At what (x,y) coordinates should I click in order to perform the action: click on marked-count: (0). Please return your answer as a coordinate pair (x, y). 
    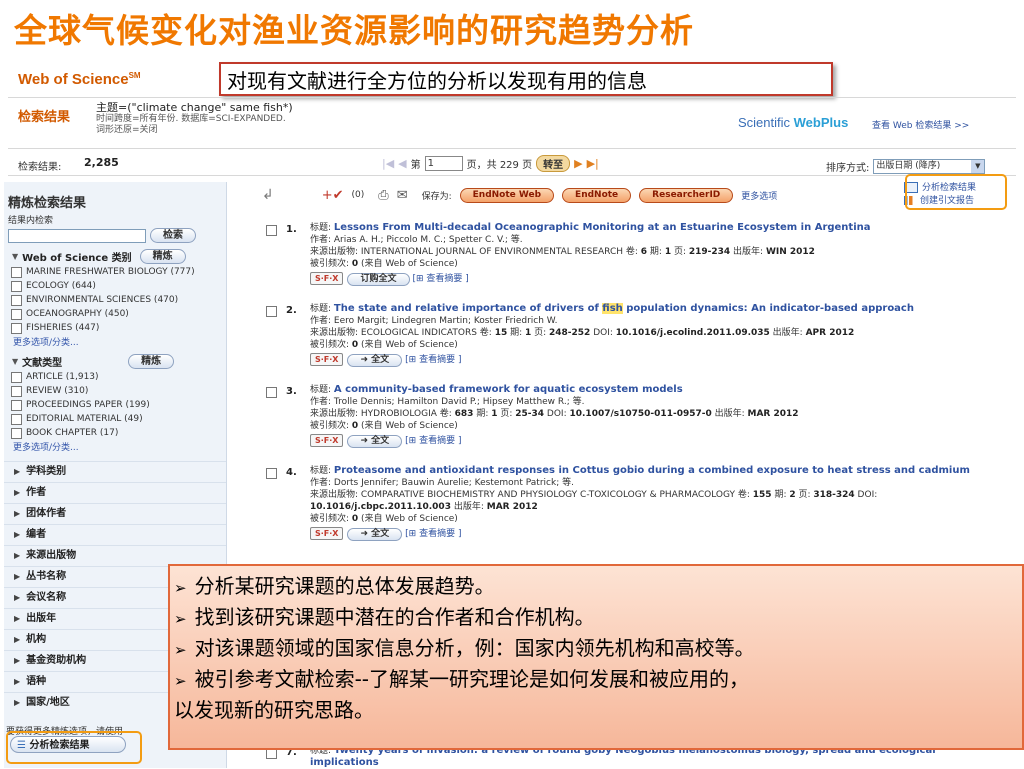
    Looking at the image, I should click on (358, 195).